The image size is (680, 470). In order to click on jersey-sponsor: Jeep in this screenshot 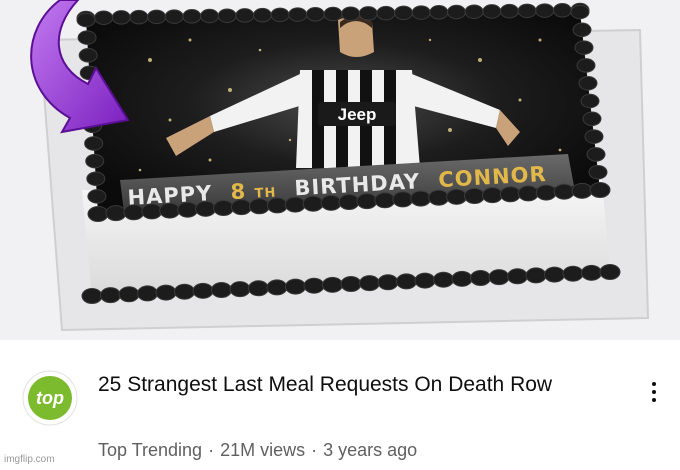, I will do `click(357, 114)`.